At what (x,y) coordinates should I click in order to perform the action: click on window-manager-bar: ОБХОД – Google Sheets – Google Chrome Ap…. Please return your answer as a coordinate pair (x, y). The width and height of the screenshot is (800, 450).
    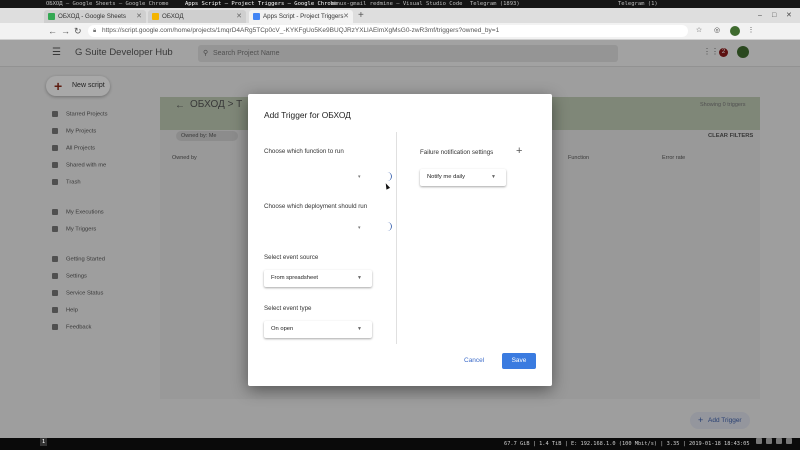
    Looking at the image, I should click on (400, 4).